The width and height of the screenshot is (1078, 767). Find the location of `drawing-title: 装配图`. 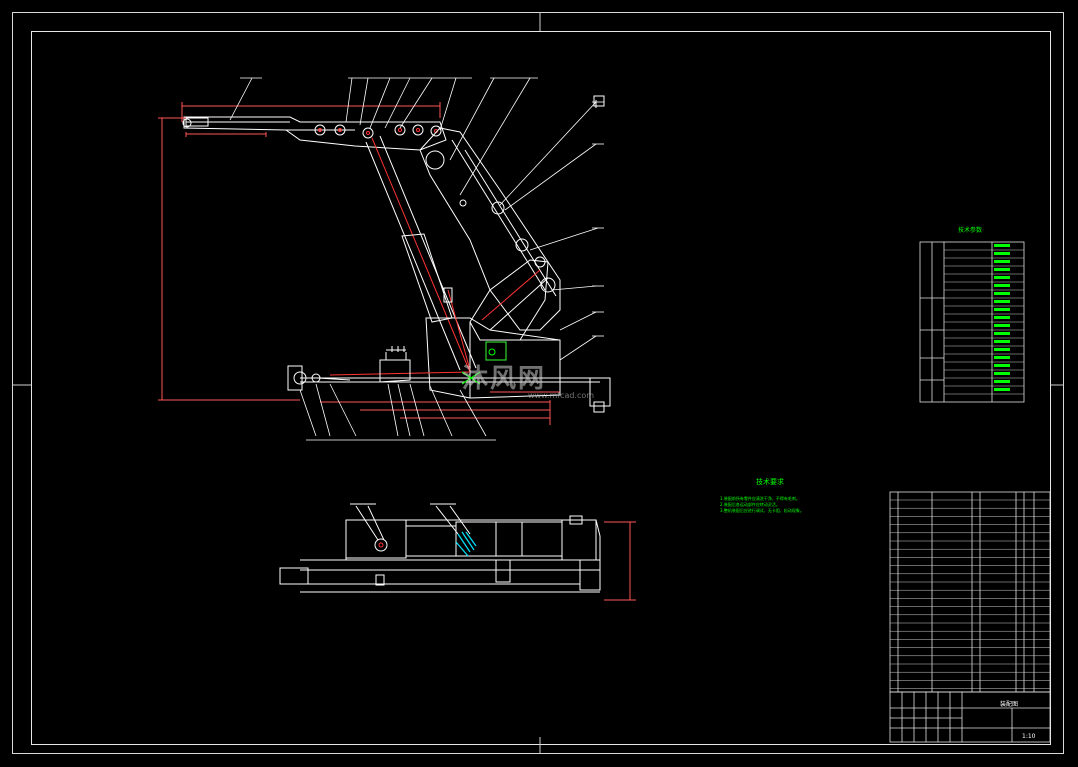

drawing-title: 装配图 is located at coordinates (1009, 704).